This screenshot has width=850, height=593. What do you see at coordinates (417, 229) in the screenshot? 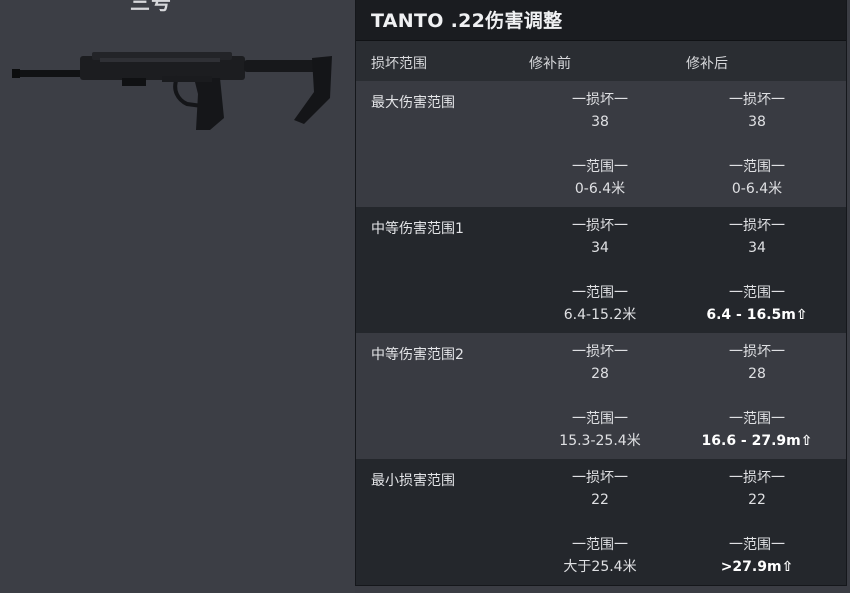
I see `row-label: 中等伤害范围1` at bounding box center [417, 229].